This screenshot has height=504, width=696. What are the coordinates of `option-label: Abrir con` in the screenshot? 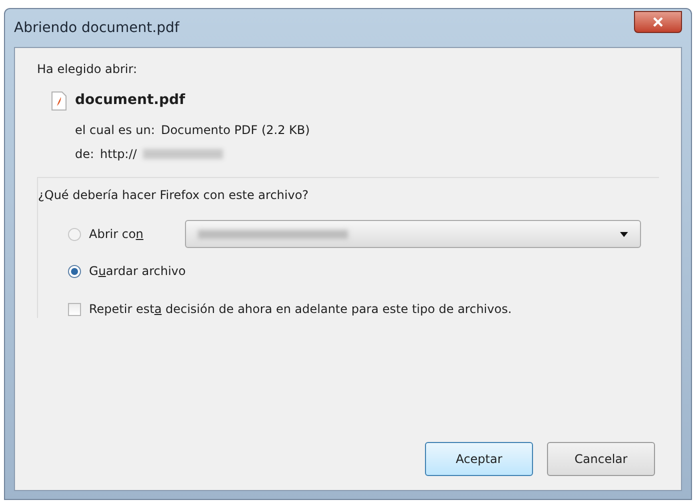 It's located at (116, 234).